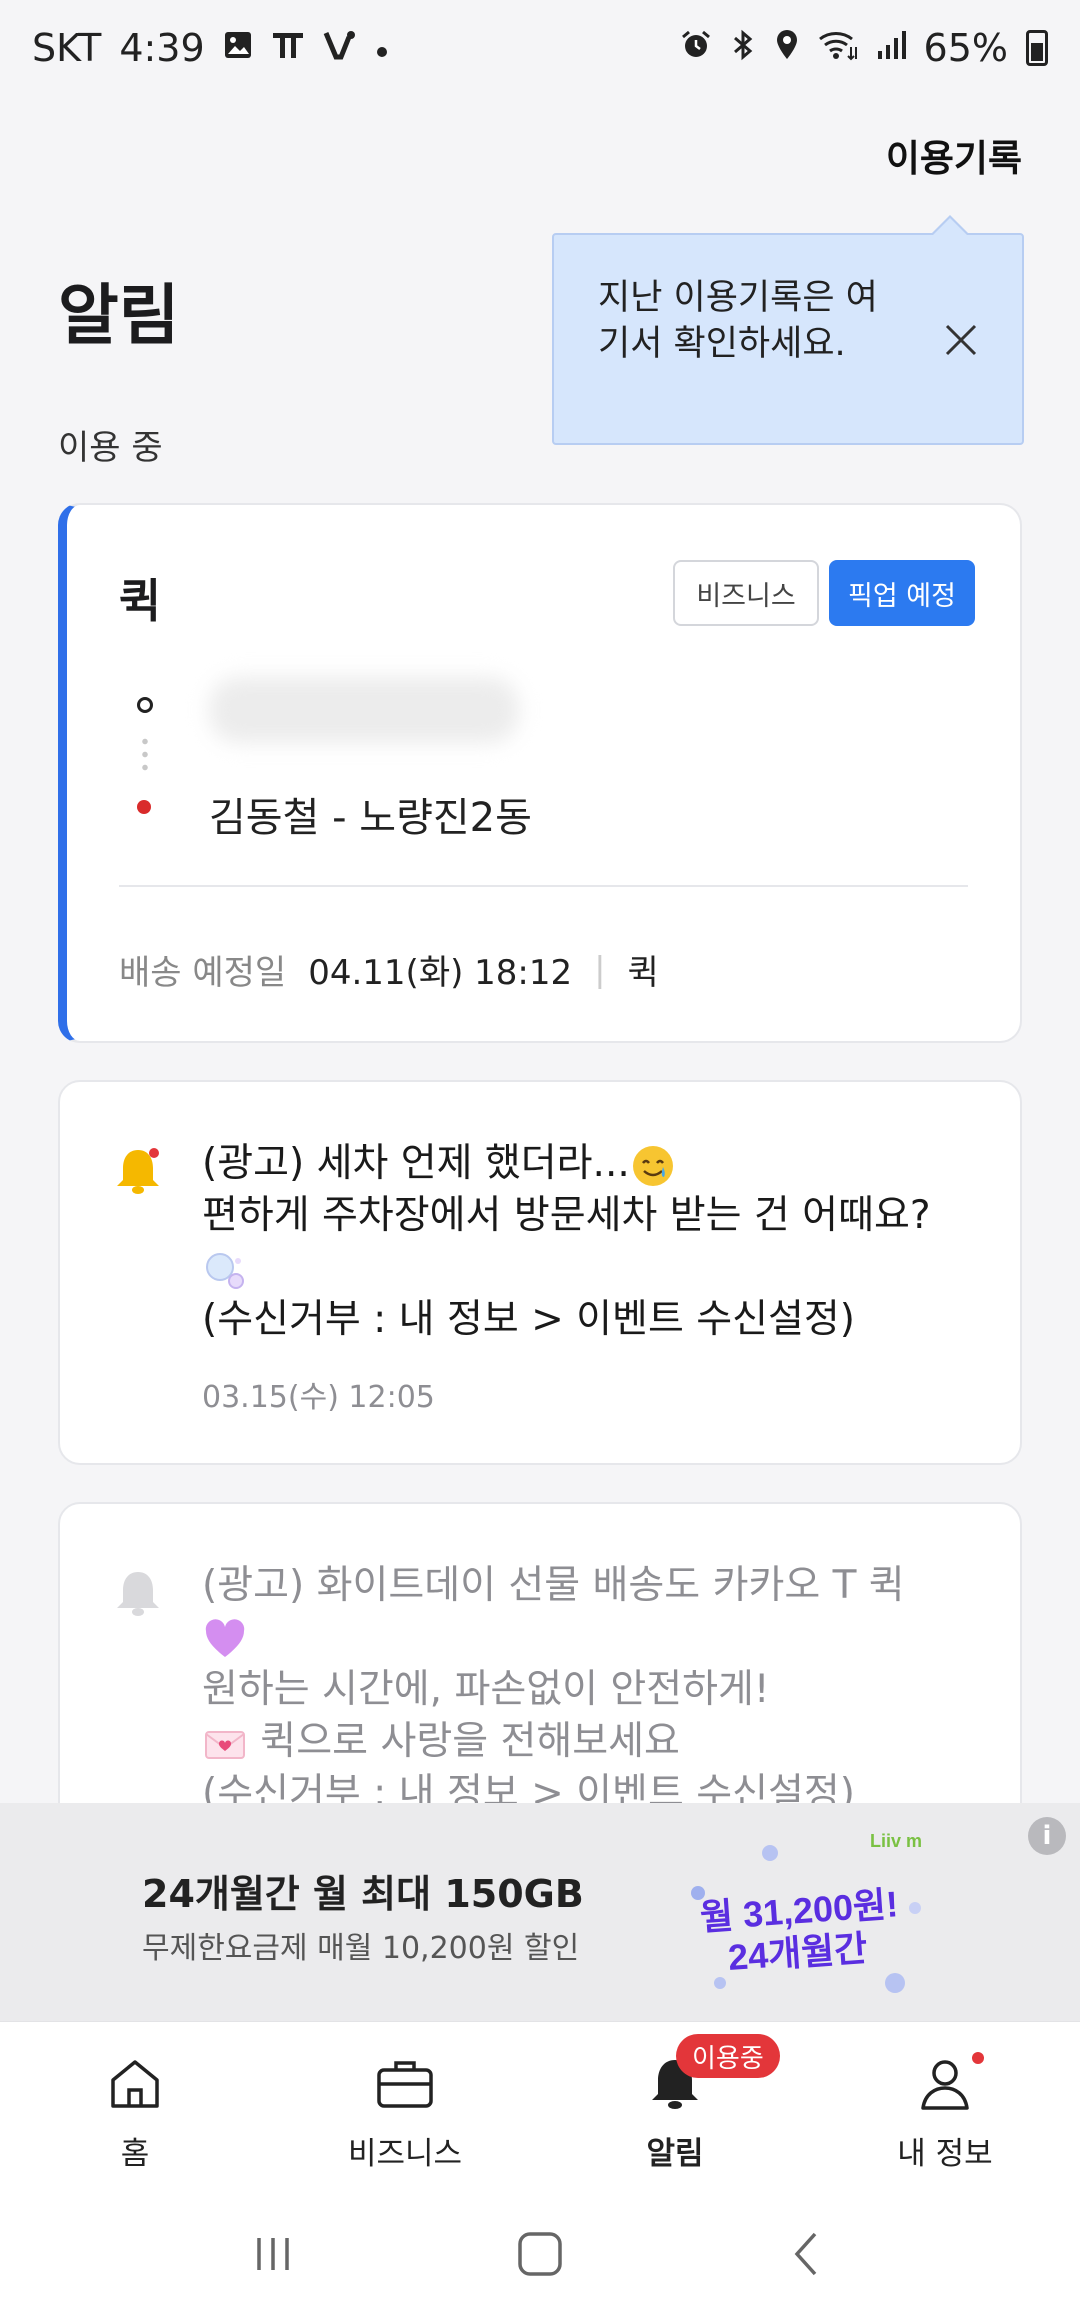 The width and height of the screenshot is (1080, 2316). Describe the element at coordinates (67, 48) in the screenshot. I see `carrier: SKT` at that location.